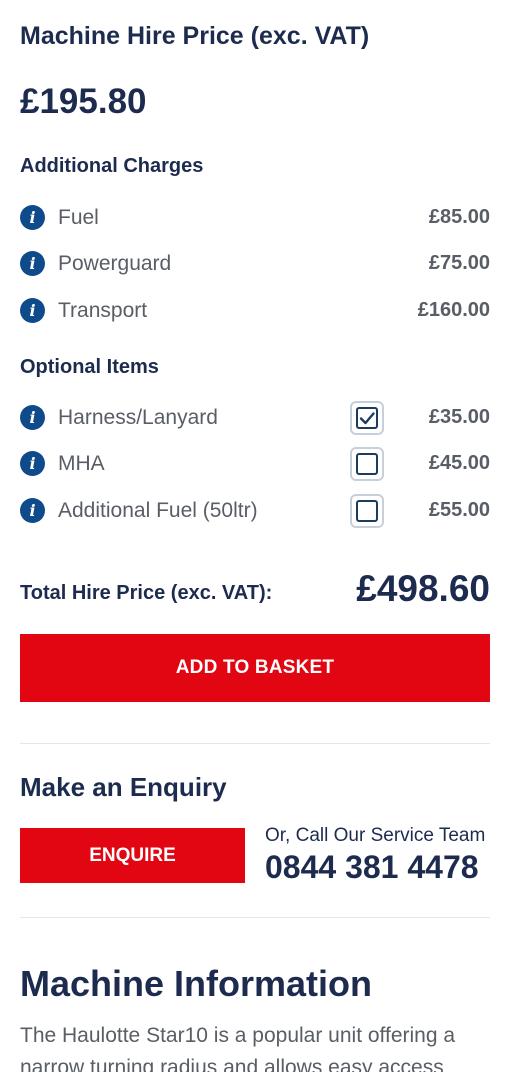 This screenshot has width=510, height=1072. Describe the element at coordinates (255, 668) in the screenshot. I see `add-to-basket-button: ADD TO BASKET` at that location.